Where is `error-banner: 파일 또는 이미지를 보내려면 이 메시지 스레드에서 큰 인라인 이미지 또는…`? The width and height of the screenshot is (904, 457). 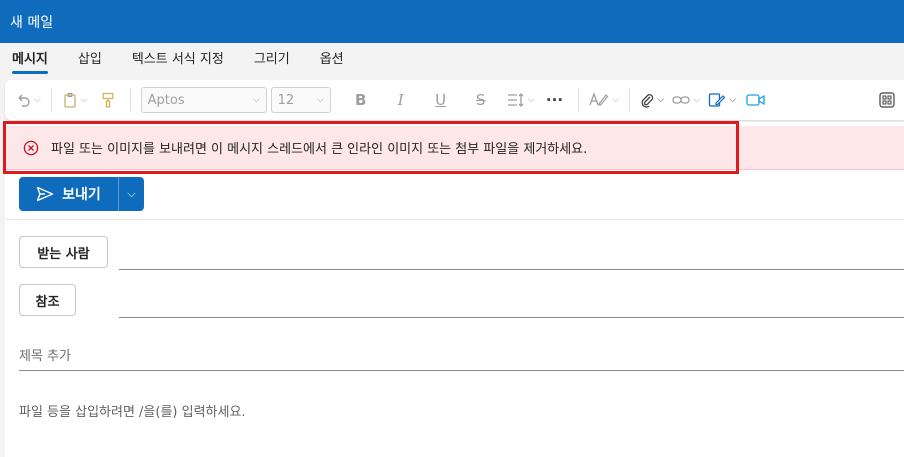
error-banner: 파일 또는 이미지를 보내려면 이 메시지 스레드에서 큰 인라인 이미지 또는… is located at coordinates (454, 148).